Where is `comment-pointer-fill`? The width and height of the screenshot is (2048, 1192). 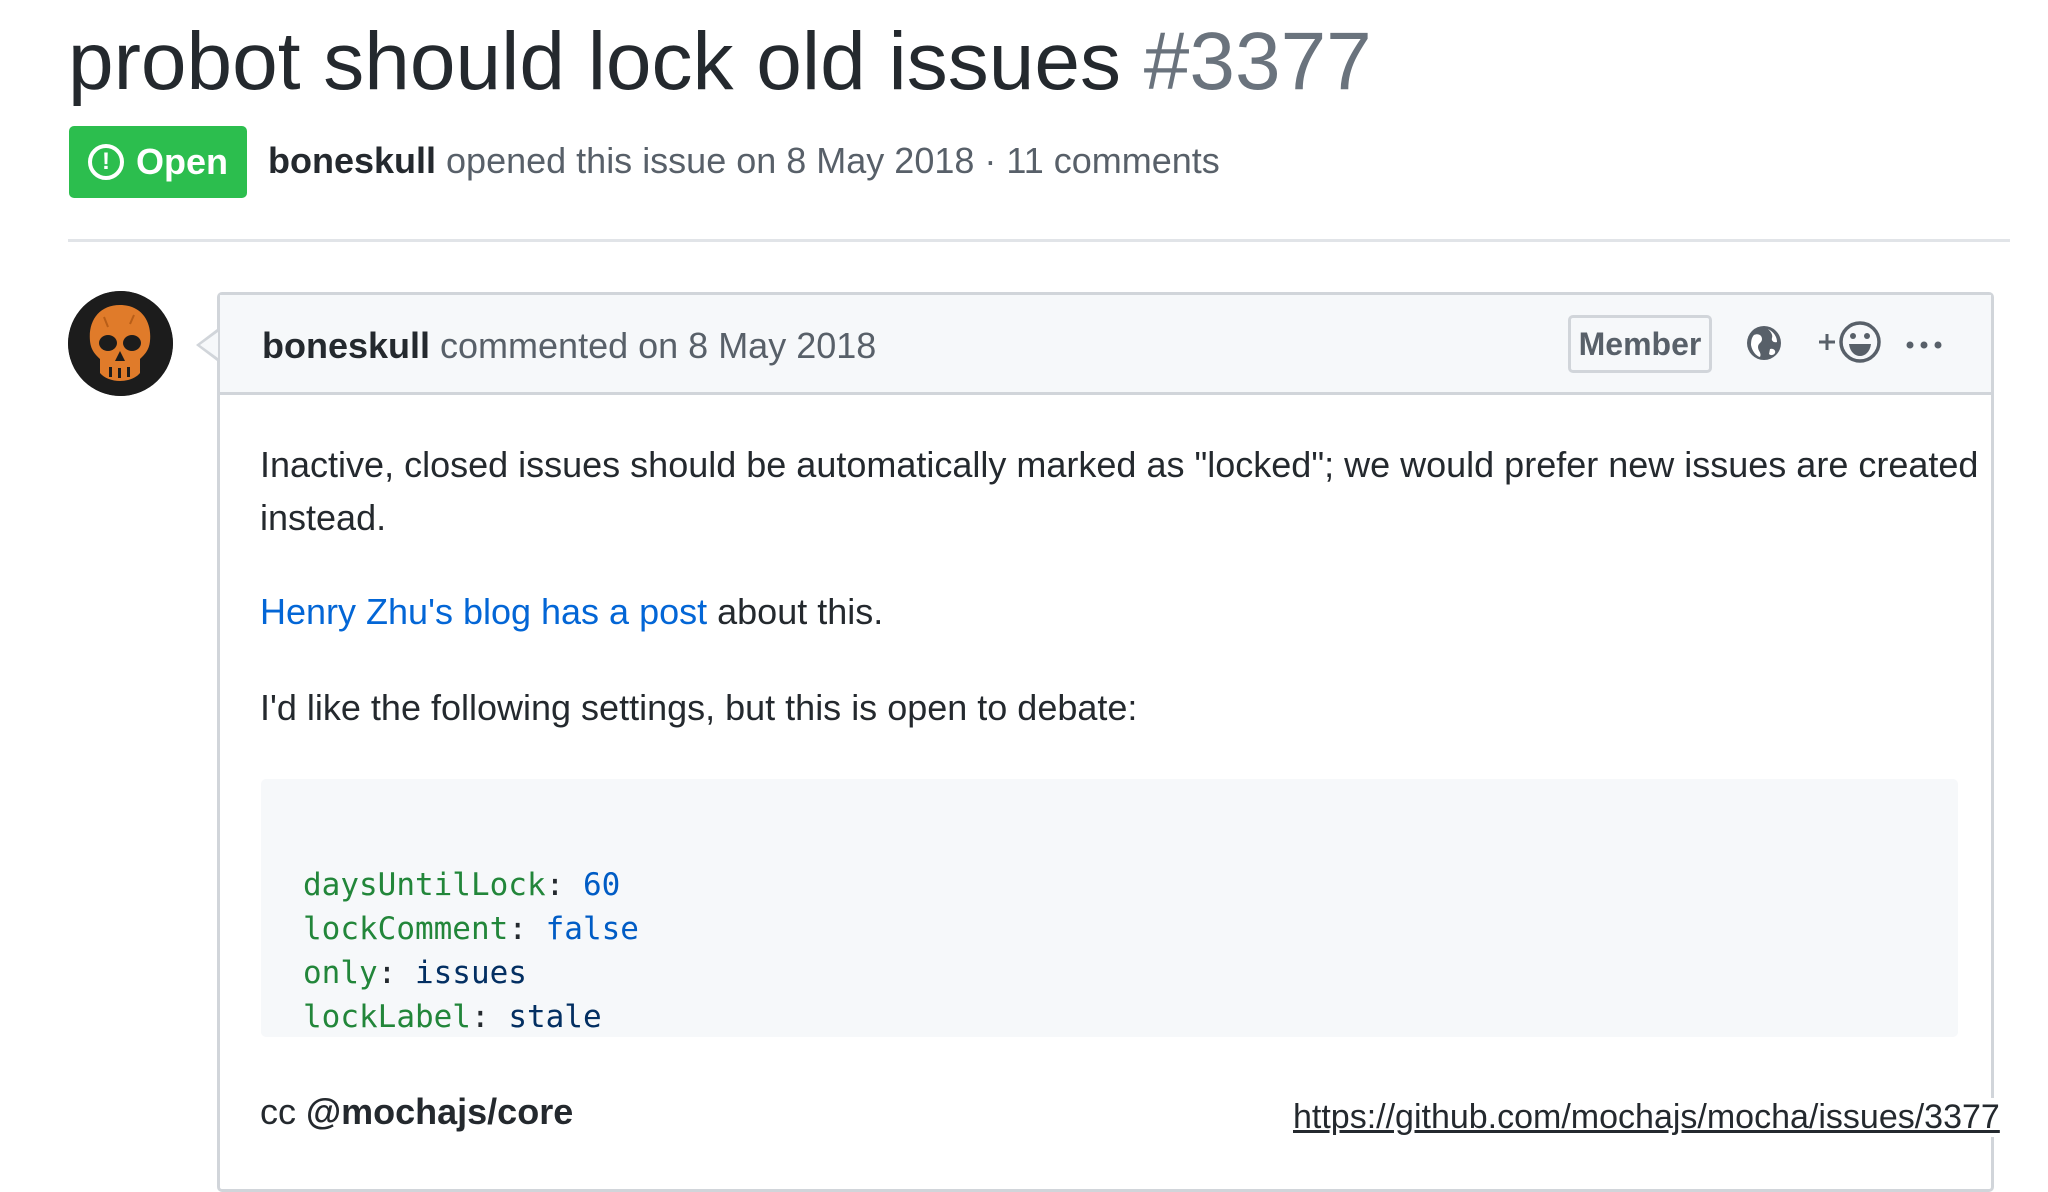 comment-pointer-fill is located at coordinates (209, 345).